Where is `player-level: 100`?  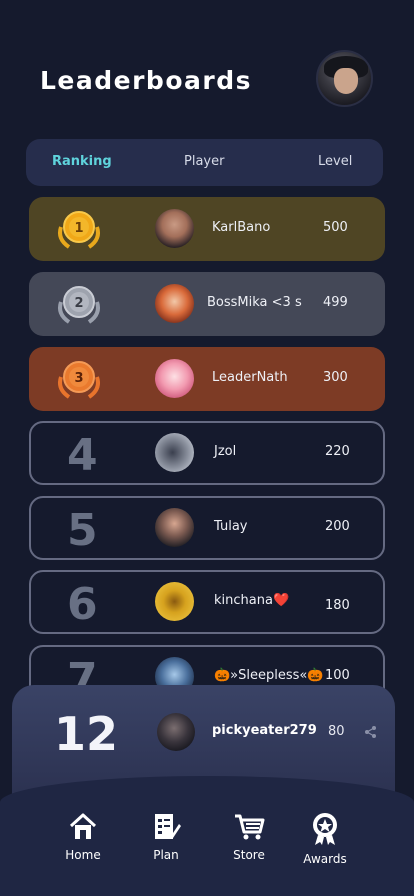
player-level: 100 is located at coordinates (337, 675).